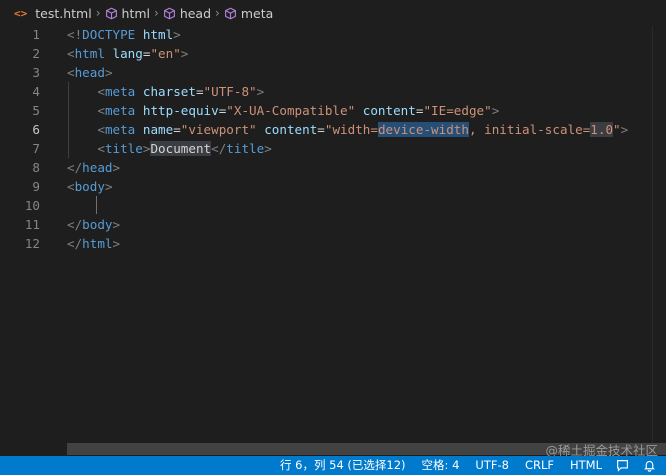 Image resolution: width=666 pixels, height=475 pixels. What do you see at coordinates (492, 465) in the screenshot?
I see `encoding-setting: UTF-8` at bounding box center [492, 465].